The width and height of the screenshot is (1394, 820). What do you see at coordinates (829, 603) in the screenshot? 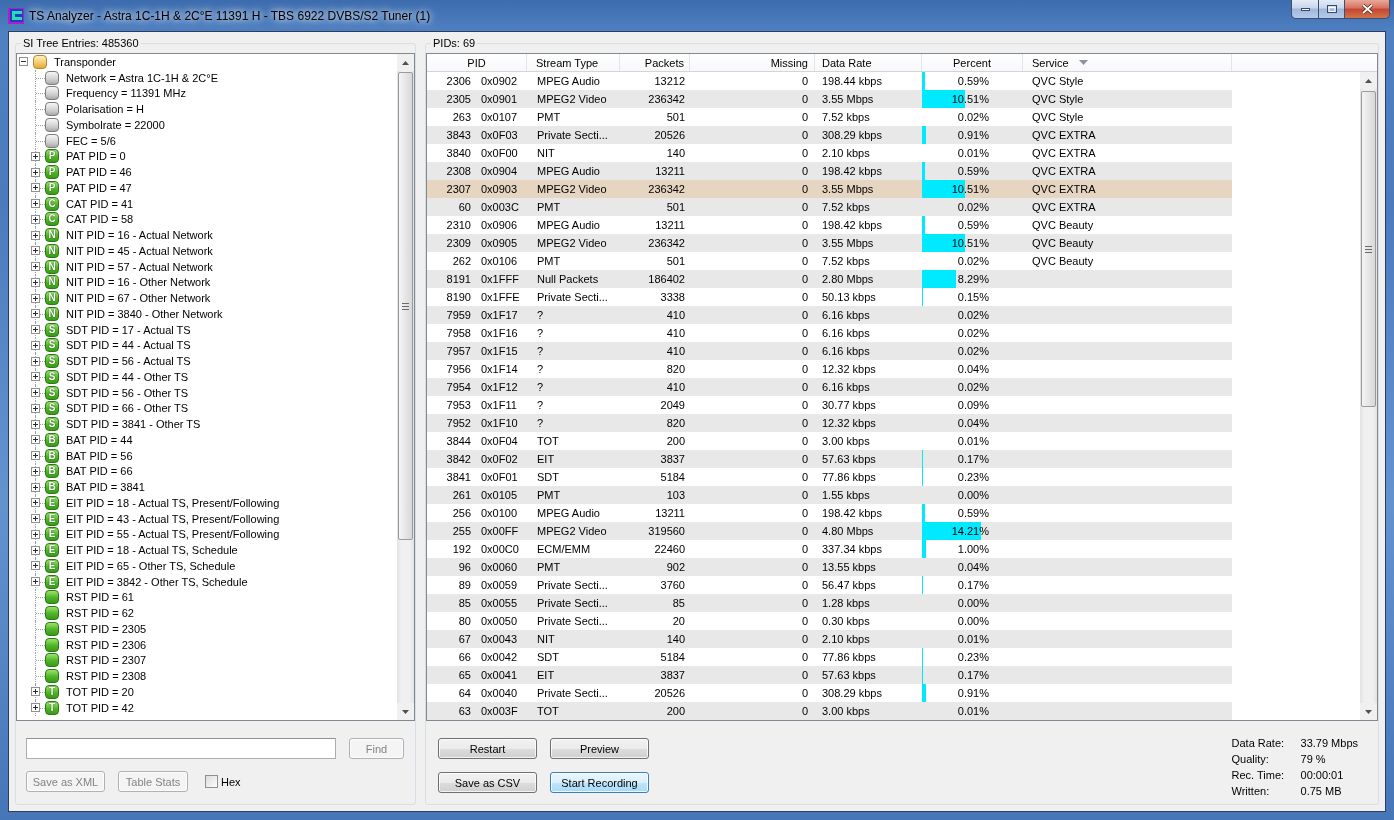
I see `table-row: 85 0x0055 Private Secti... 85 0 1.28 kbps 0.00%` at bounding box center [829, 603].